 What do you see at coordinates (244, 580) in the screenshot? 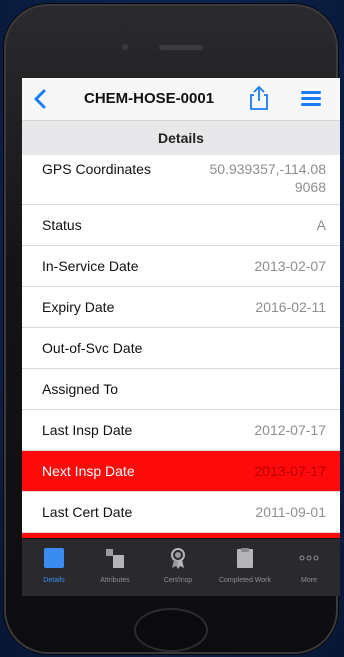
I see `tab-label: Completed Work` at bounding box center [244, 580].